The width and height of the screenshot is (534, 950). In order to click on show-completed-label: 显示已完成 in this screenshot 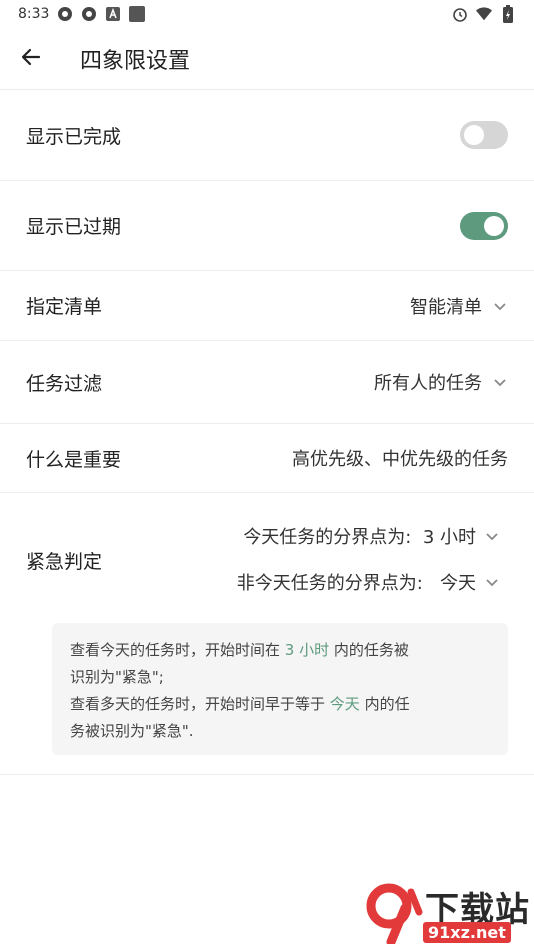, I will do `click(74, 136)`.